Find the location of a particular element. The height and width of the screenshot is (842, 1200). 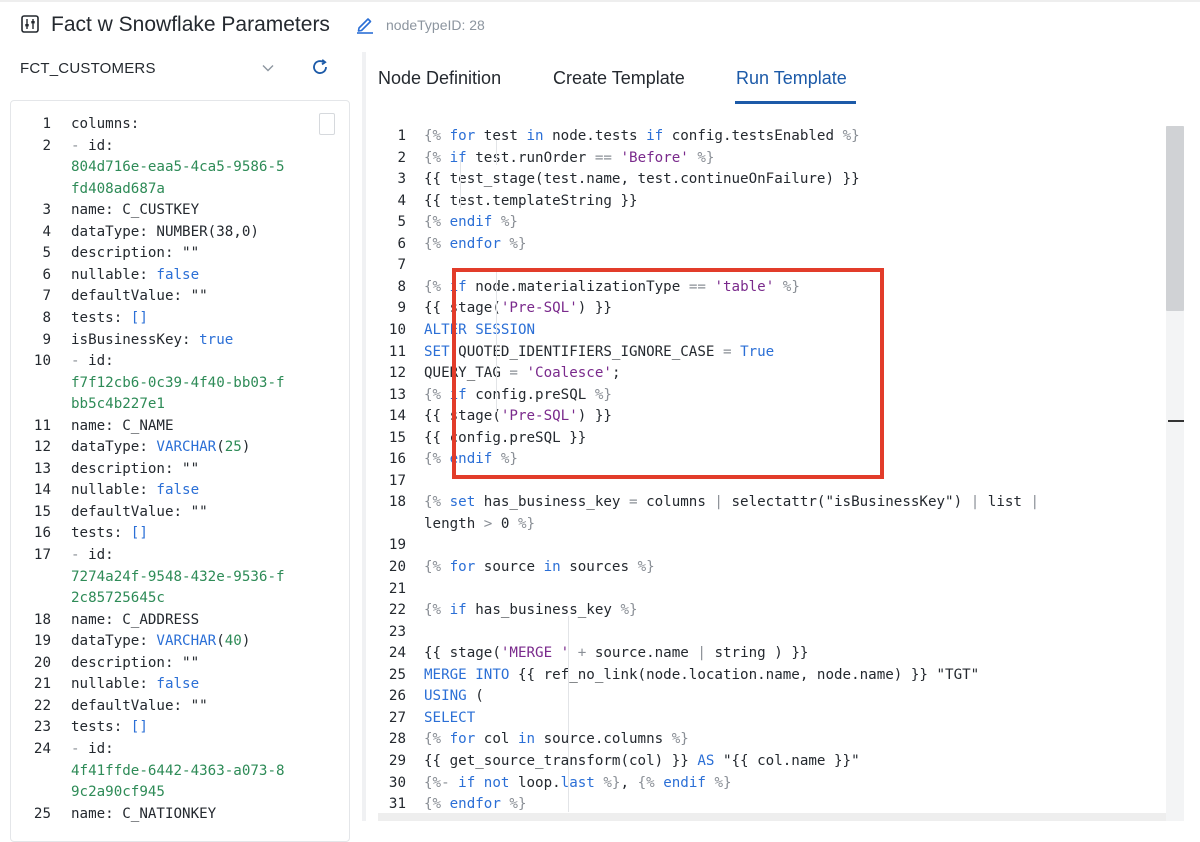

code-line: 6 {% endfor %} is located at coordinates (789, 244).